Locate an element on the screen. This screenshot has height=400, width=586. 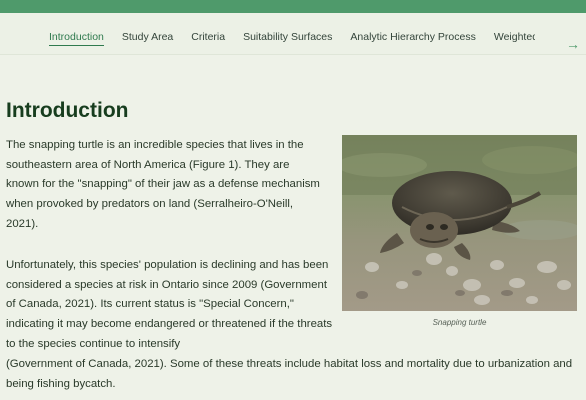
page-title: Introduction is located at coordinates (67, 110).